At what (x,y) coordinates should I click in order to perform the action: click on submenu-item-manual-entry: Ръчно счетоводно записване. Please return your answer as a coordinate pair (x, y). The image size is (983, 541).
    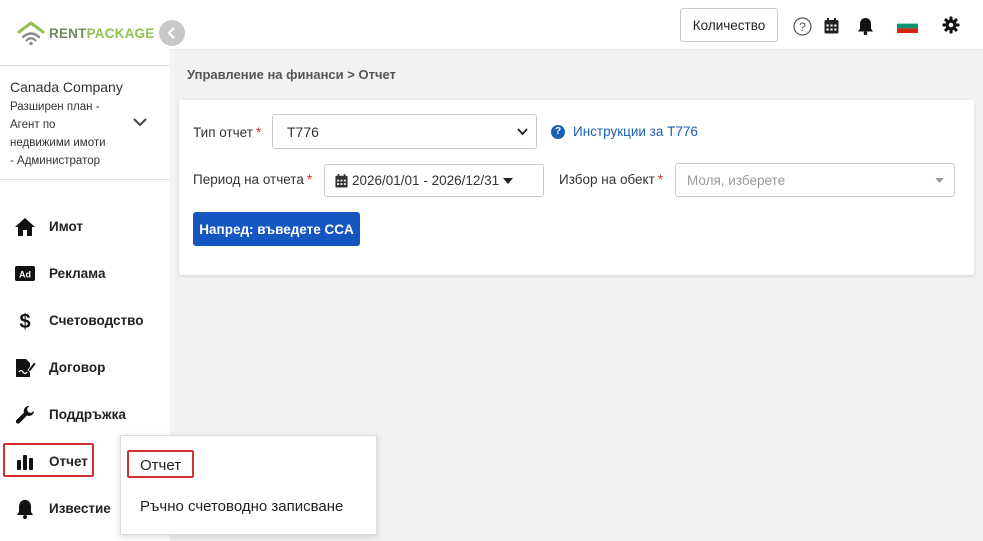
    Looking at the image, I should click on (241, 506).